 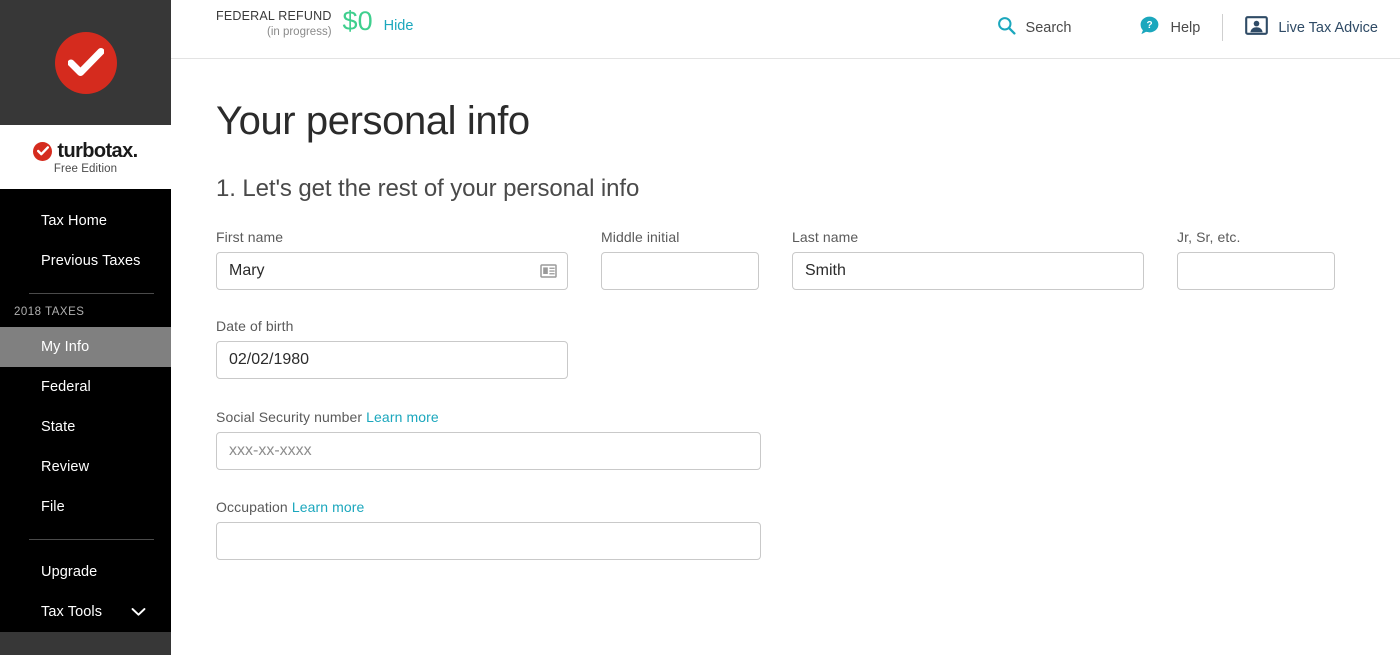 I want to click on suffix-input, so click(x=1256, y=271).